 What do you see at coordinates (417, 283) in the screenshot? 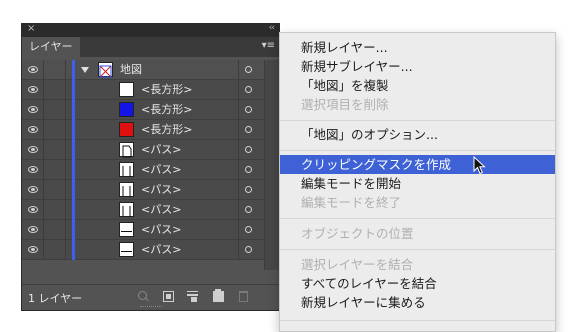
I see `menu-item-flatten-artwork: すべてのレイヤーを結合` at bounding box center [417, 283].